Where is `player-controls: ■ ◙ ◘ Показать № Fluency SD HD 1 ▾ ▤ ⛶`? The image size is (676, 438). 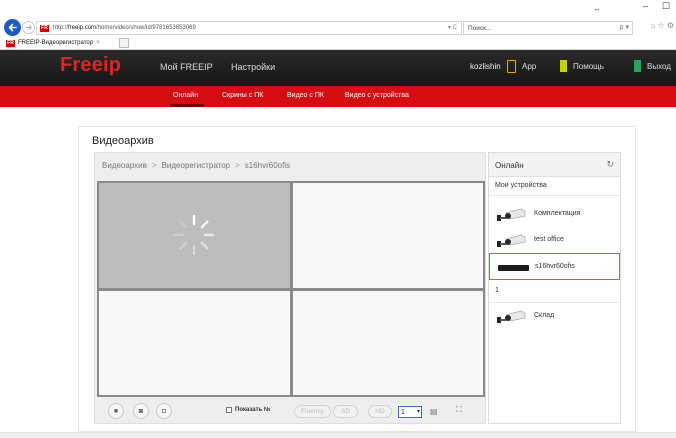 player-controls: ■ ◙ ◘ Показать № Fluency SD HD 1 ▾ ▤ ⛶ is located at coordinates (291, 413).